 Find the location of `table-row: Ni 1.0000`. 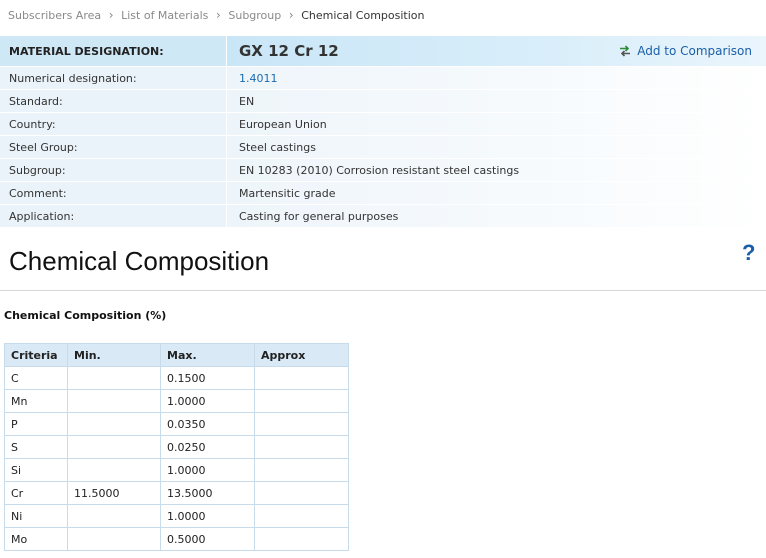

table-row: Ni 1.0000 is located at coordinates (176, 516).